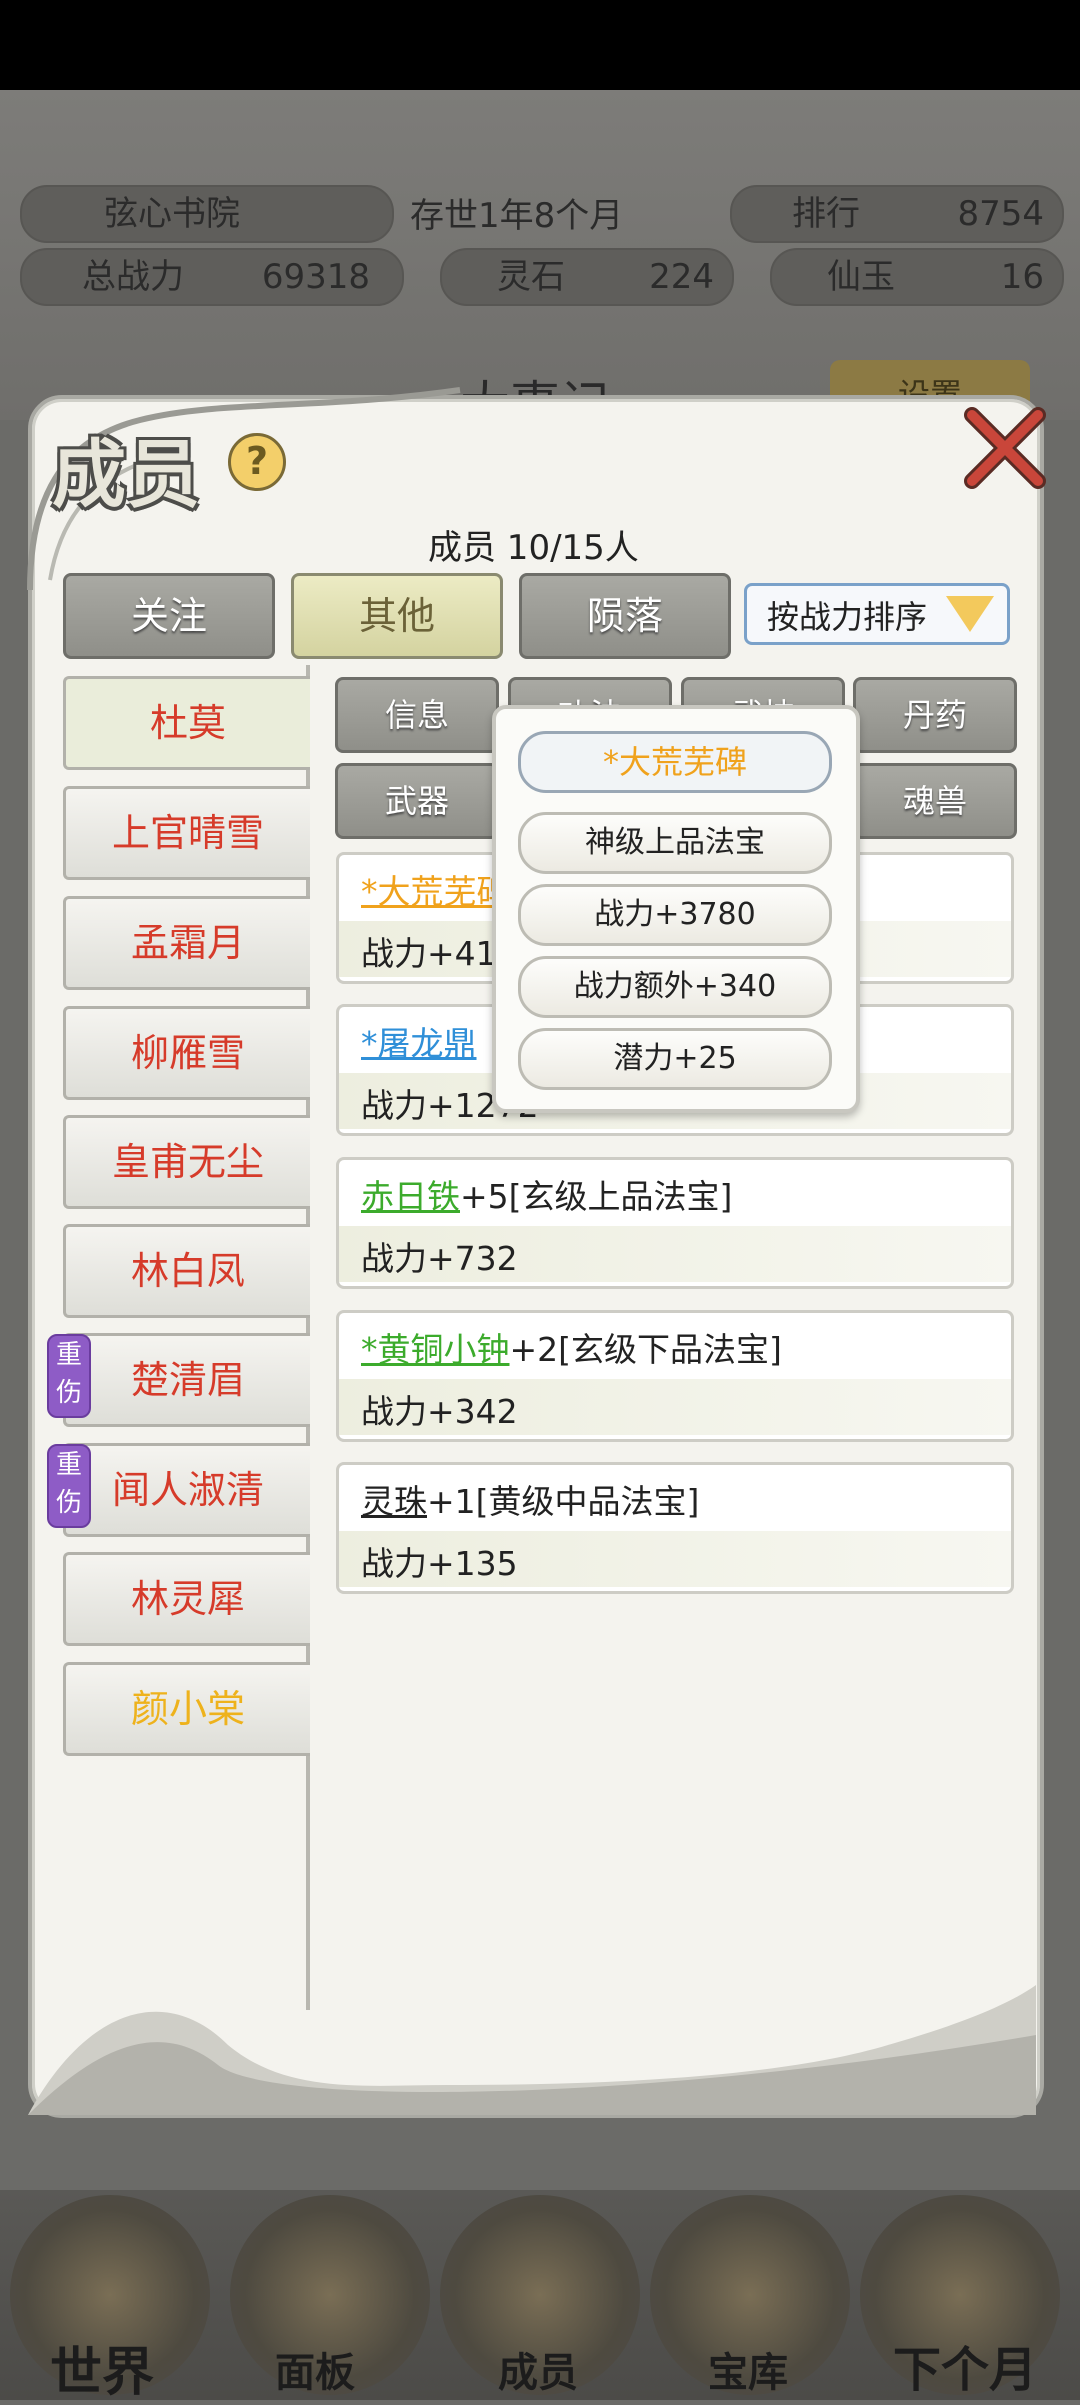 The width and height of the screenshot is (1080, 2405). I want to click on item-grade: +2[玄级下品法宝], so click(645, 1349).